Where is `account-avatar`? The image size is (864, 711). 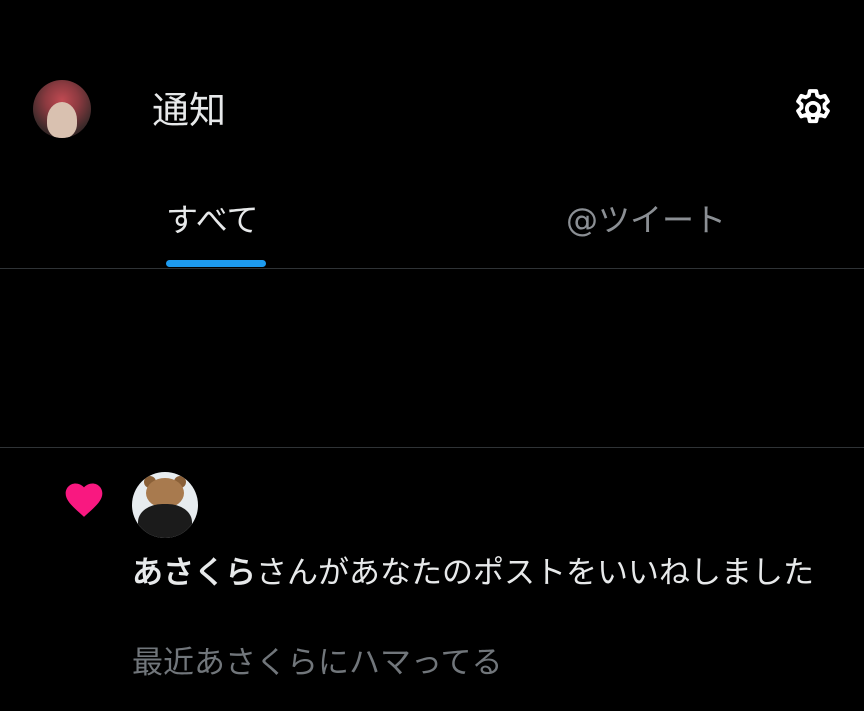
account-avatar is located at coordinates (62, 109).